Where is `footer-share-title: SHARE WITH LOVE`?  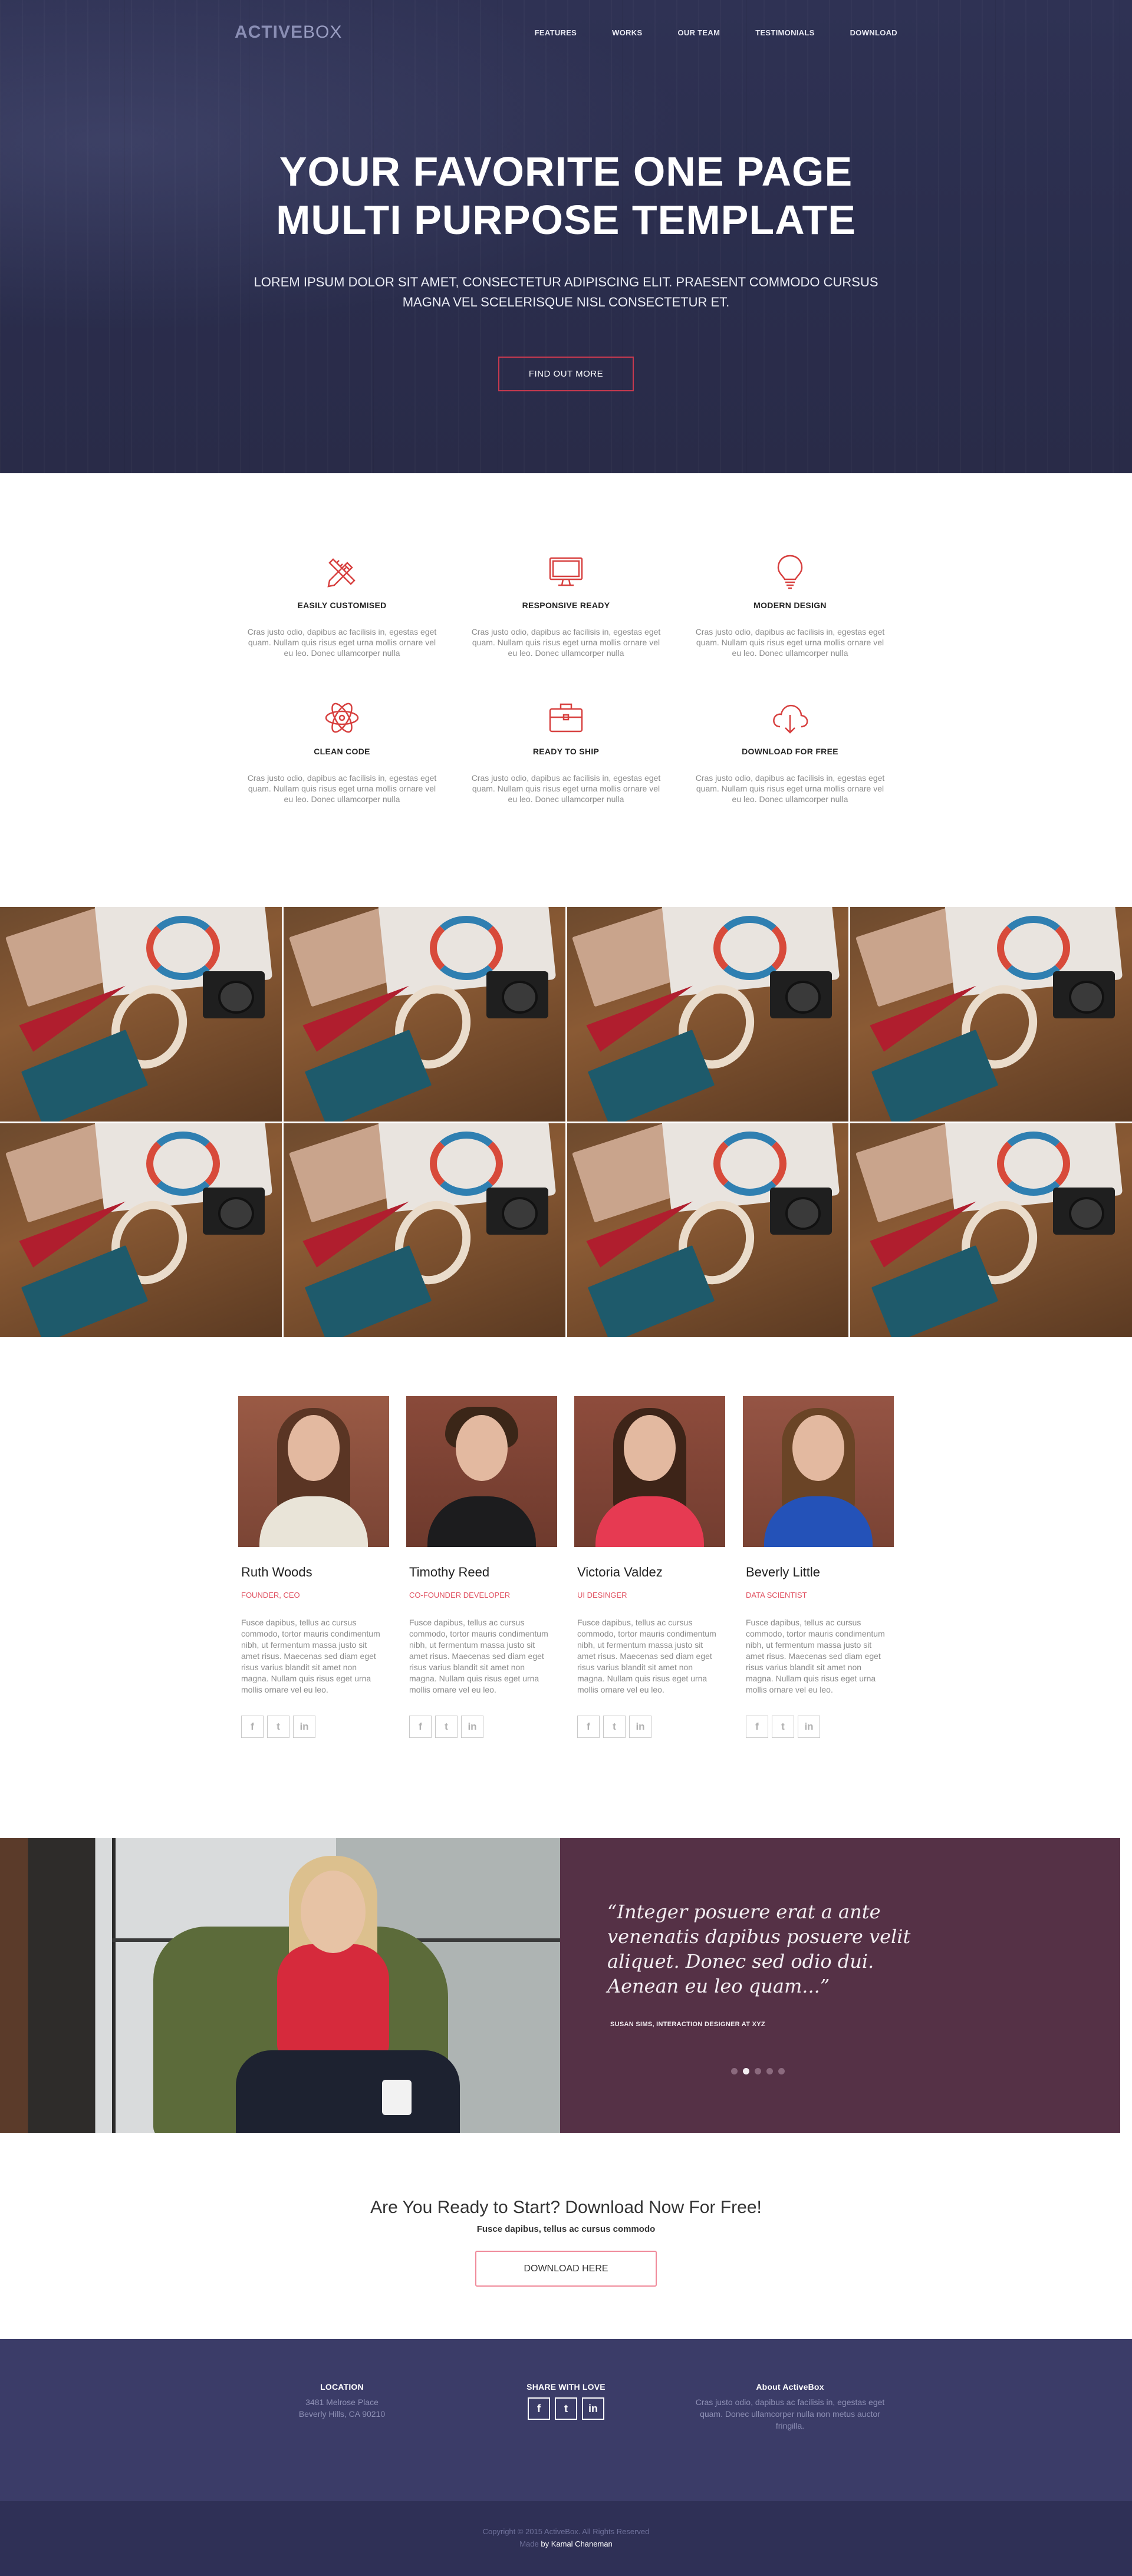
footer-share-title: SHARE WITH LOVE is located at coordinates (566, 2387).